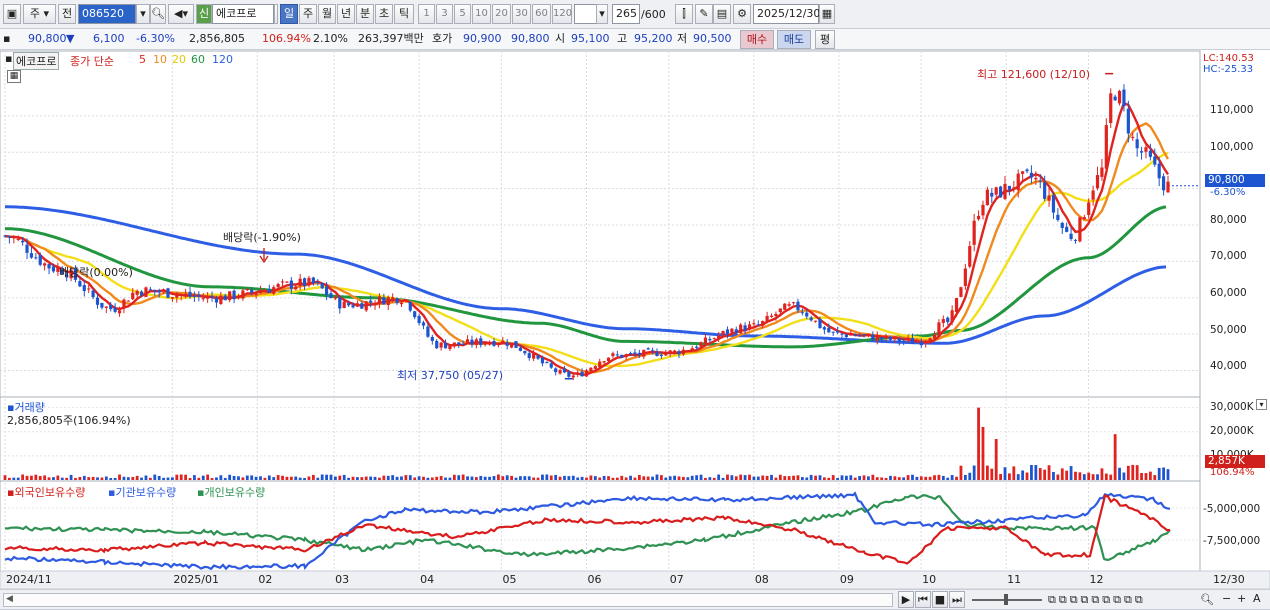 The image size is (1270, 610). Describe the element at coordinates (1006, 599) in the screenshot. I see `zoom-slider-thumb` at that location.